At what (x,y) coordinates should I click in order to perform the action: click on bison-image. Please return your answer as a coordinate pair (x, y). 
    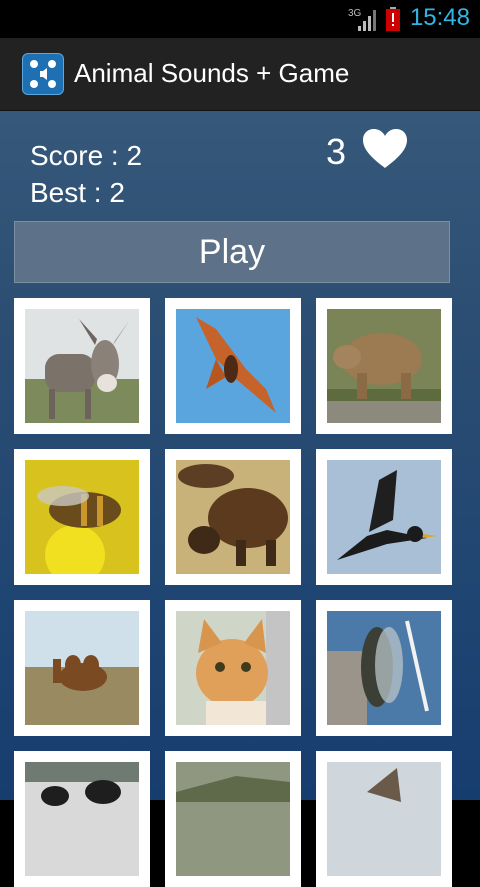
    Looking at the image, I should click on (233, 517).